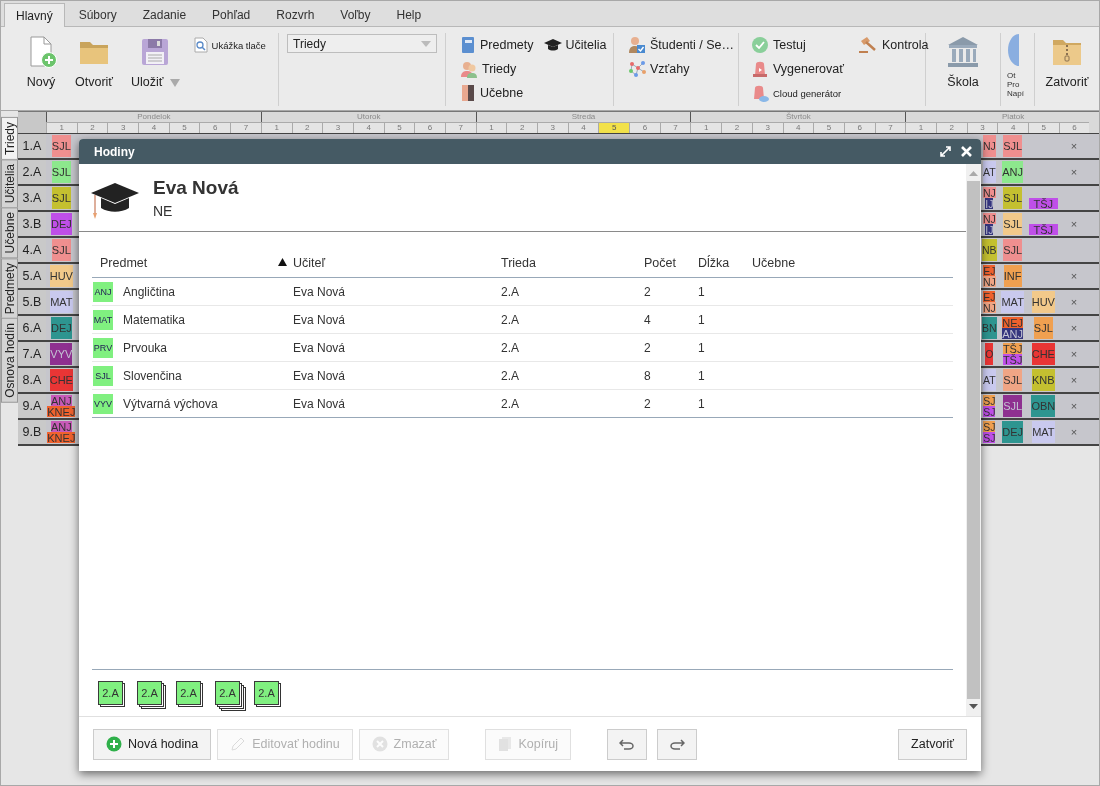  What do you see at coordinates (1015, 65) in the screenshot?
I see `ribbon-button: Ot Pro Napí` at bounding box center [1015, 65].